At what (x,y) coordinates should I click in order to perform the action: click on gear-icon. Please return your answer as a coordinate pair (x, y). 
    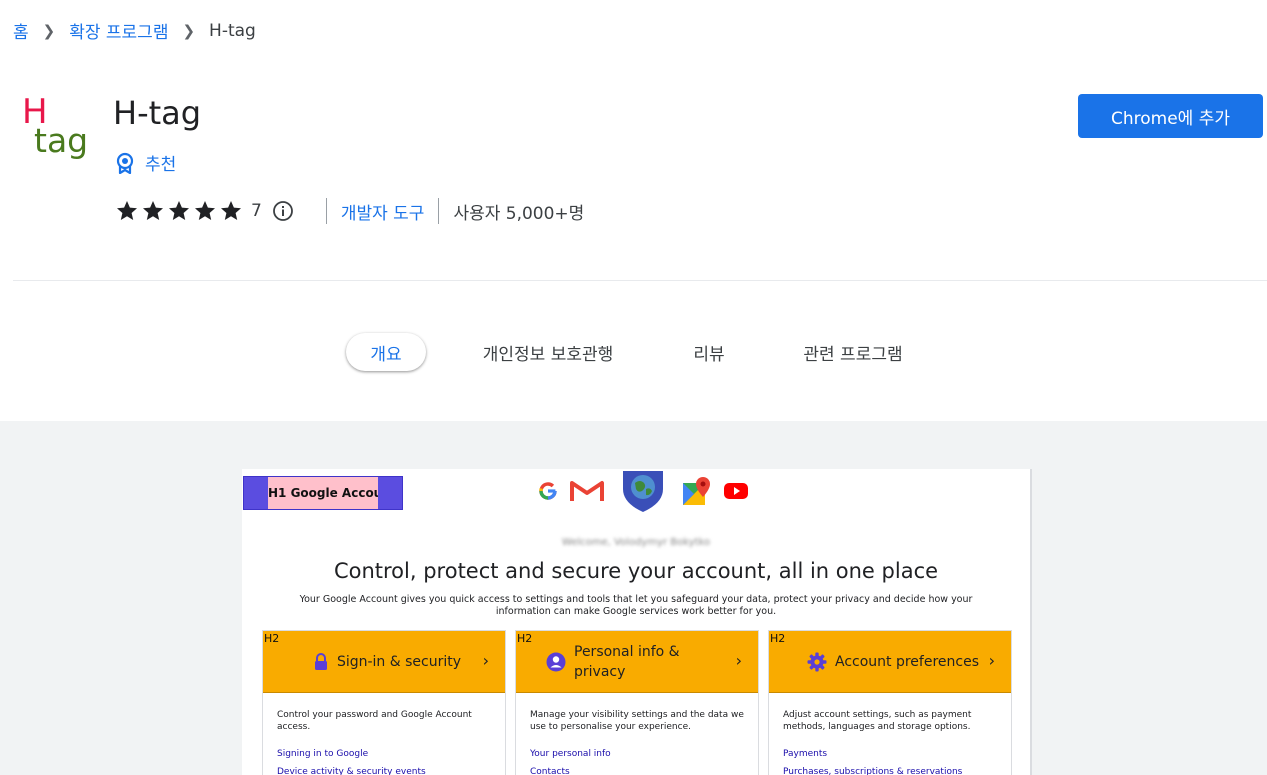
    Looking at the image, I should click on (817, 662).